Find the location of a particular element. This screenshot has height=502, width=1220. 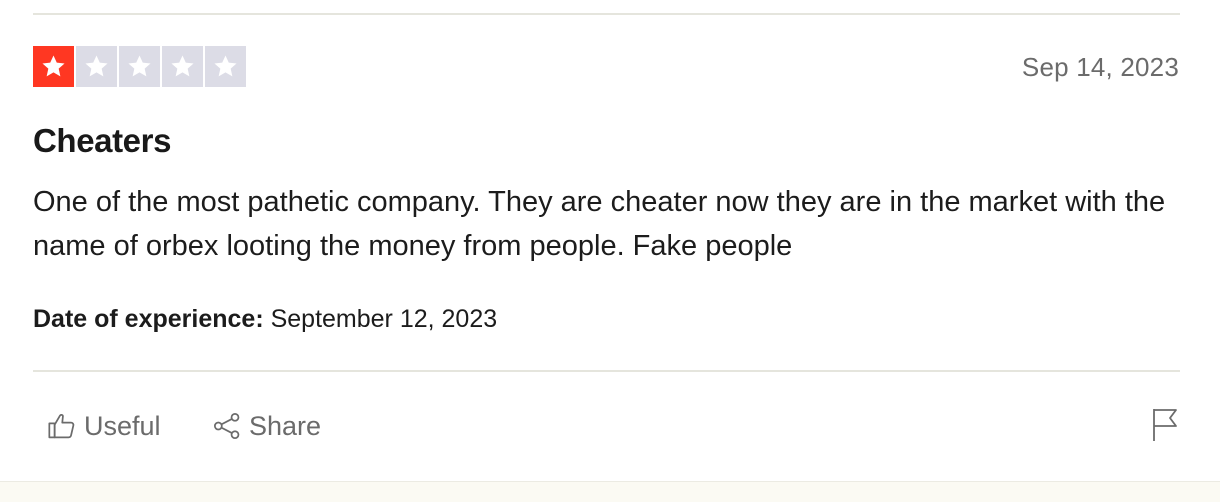

top-divider is located at coordinates (606, 14).